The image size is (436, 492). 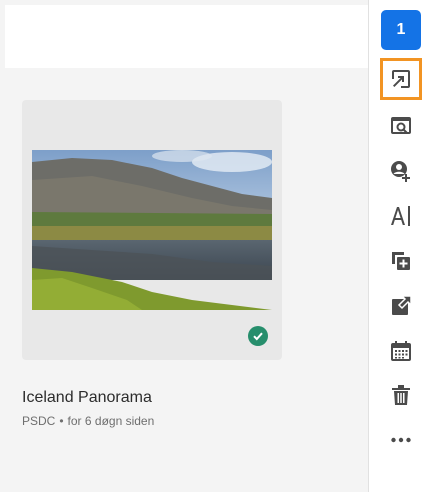 I want to click on duplicate-icon, so click(x=401, y=261).